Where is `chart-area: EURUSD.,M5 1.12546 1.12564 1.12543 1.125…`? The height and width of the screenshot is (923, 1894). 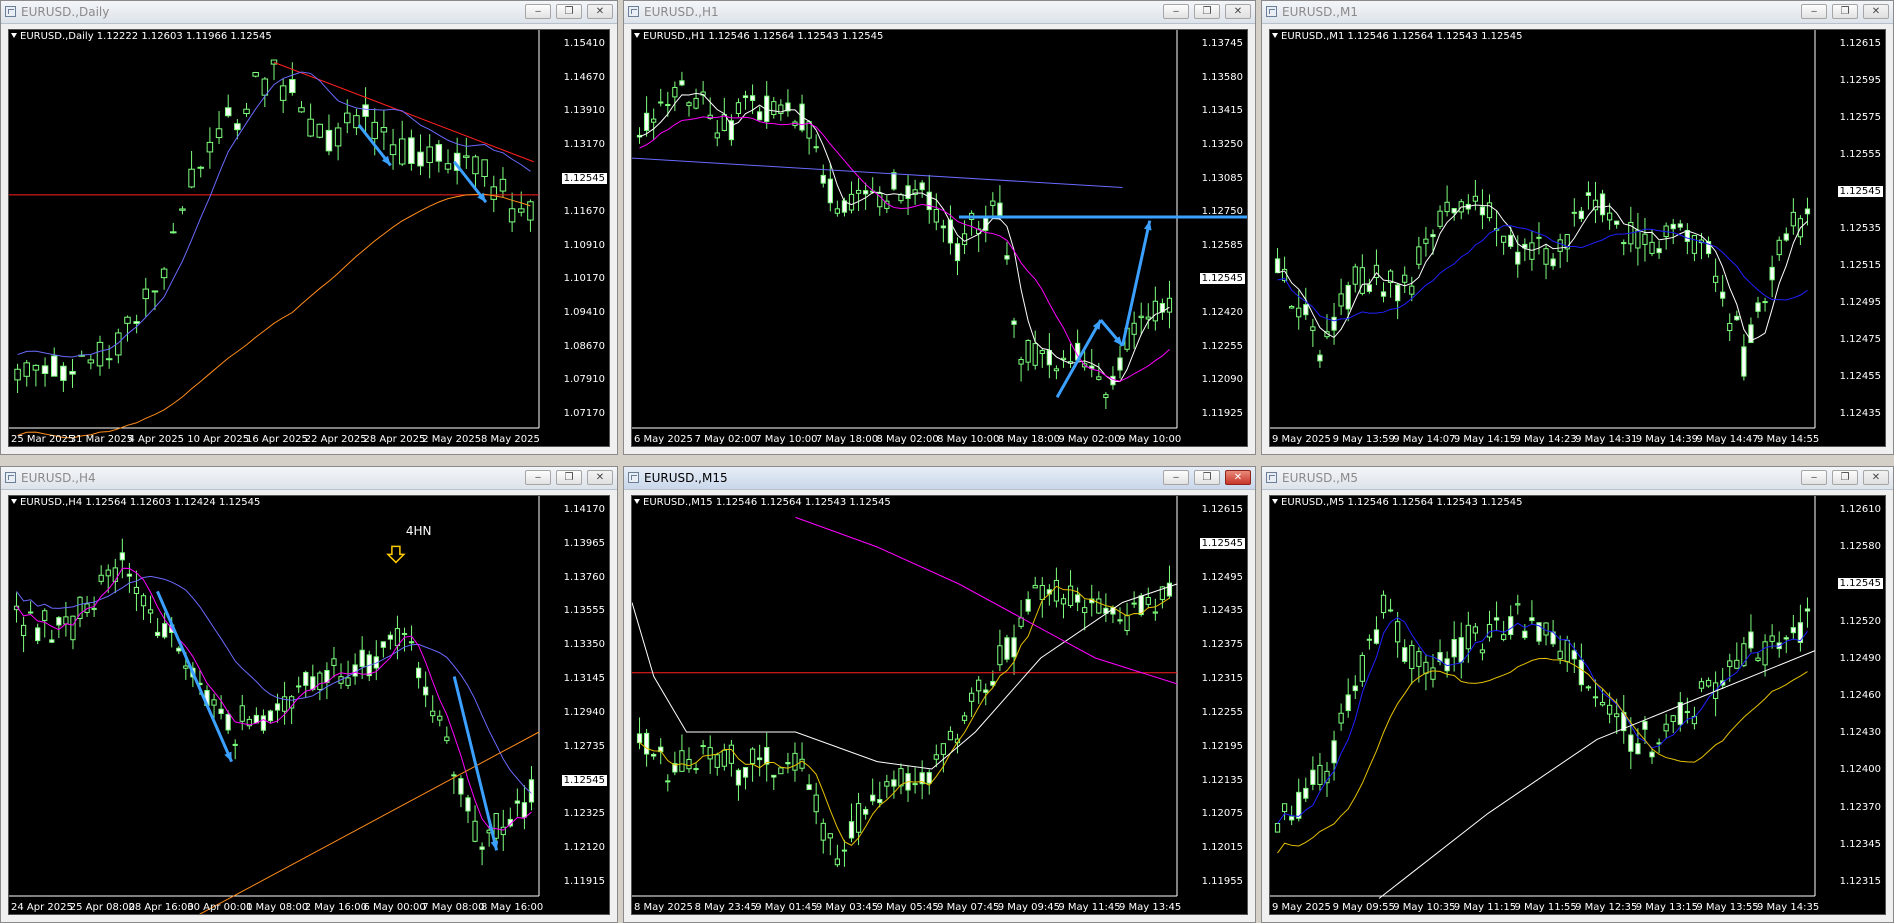 chart-area: EURUSD.,M5 1.12546 1.12564 1.12543 1.125… is located at coordinates (1577, 705).